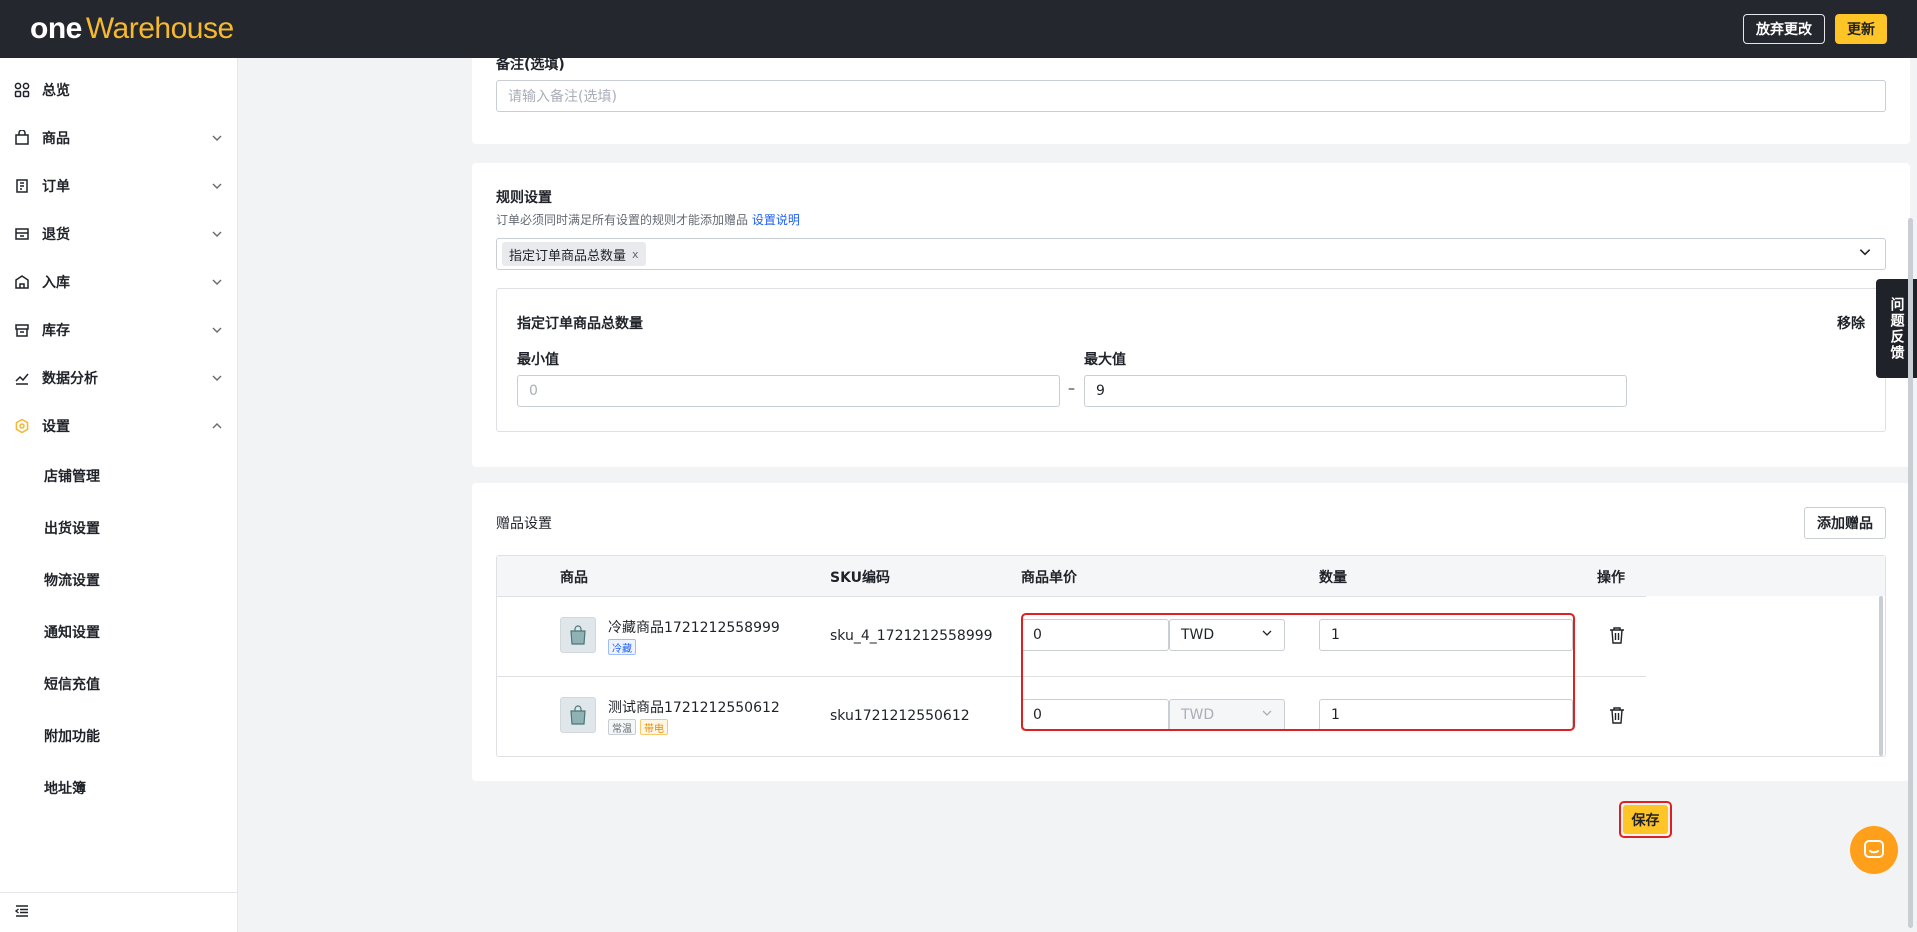 Image resolution: width=1917 pixels, height=932 pixels. What do you see at coordinates (118, 788) in the screenshot?
I see `sidebar-subitem-address-book: 地址簿` at bounding box center [118, 788].